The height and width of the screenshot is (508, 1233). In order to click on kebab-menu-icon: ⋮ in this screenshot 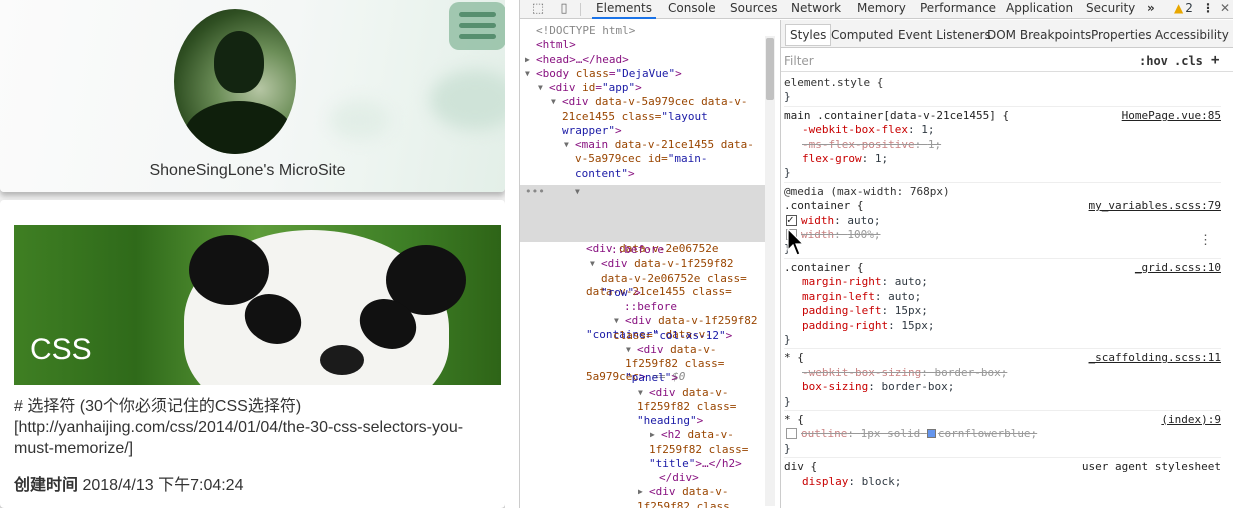, I will do `click(1208, 9)`.